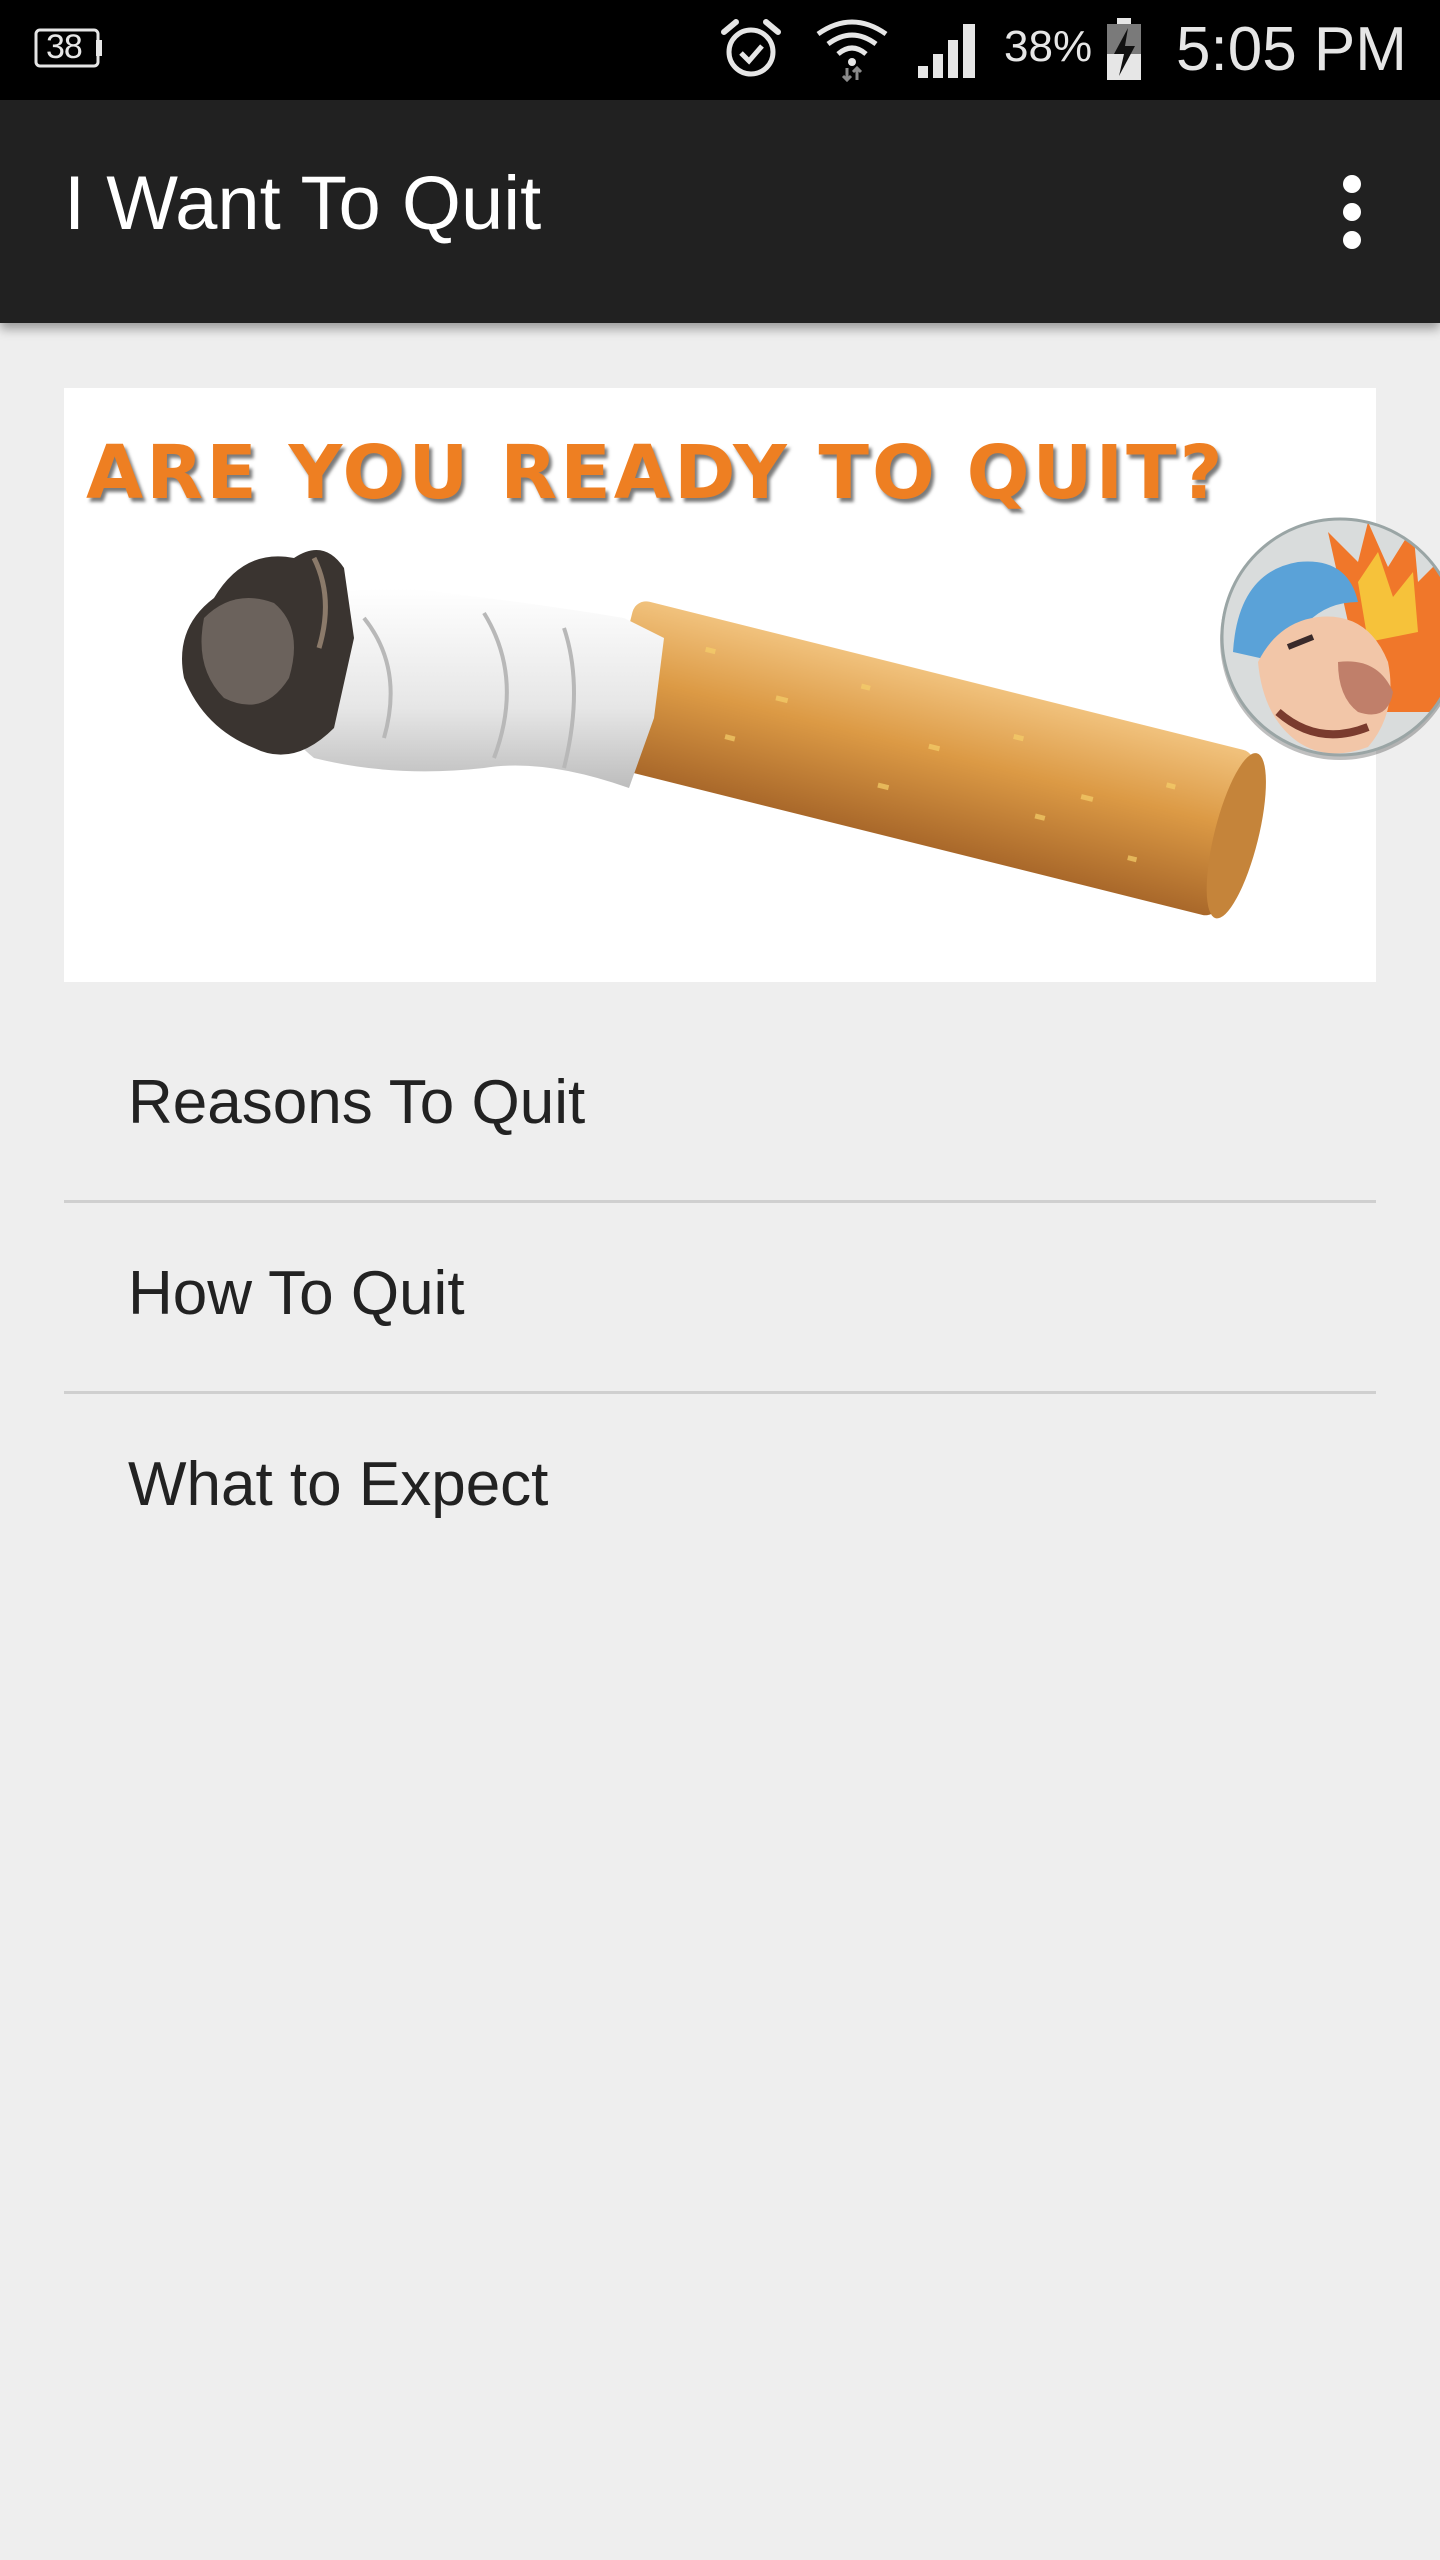 The height and width of the screenshot is (2560, 1440). I want to click on notification-badge-icon: 38, so click(69, 48).